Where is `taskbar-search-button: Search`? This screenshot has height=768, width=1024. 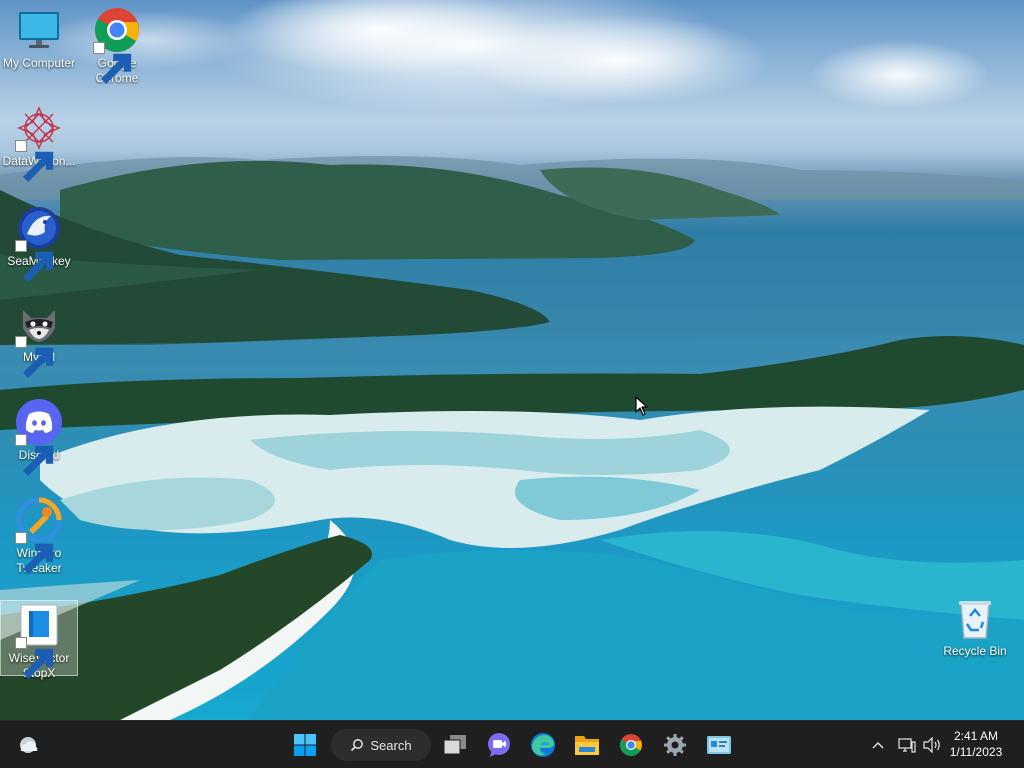 taskbar-search-button: Search is located at coordinates (381, 745).